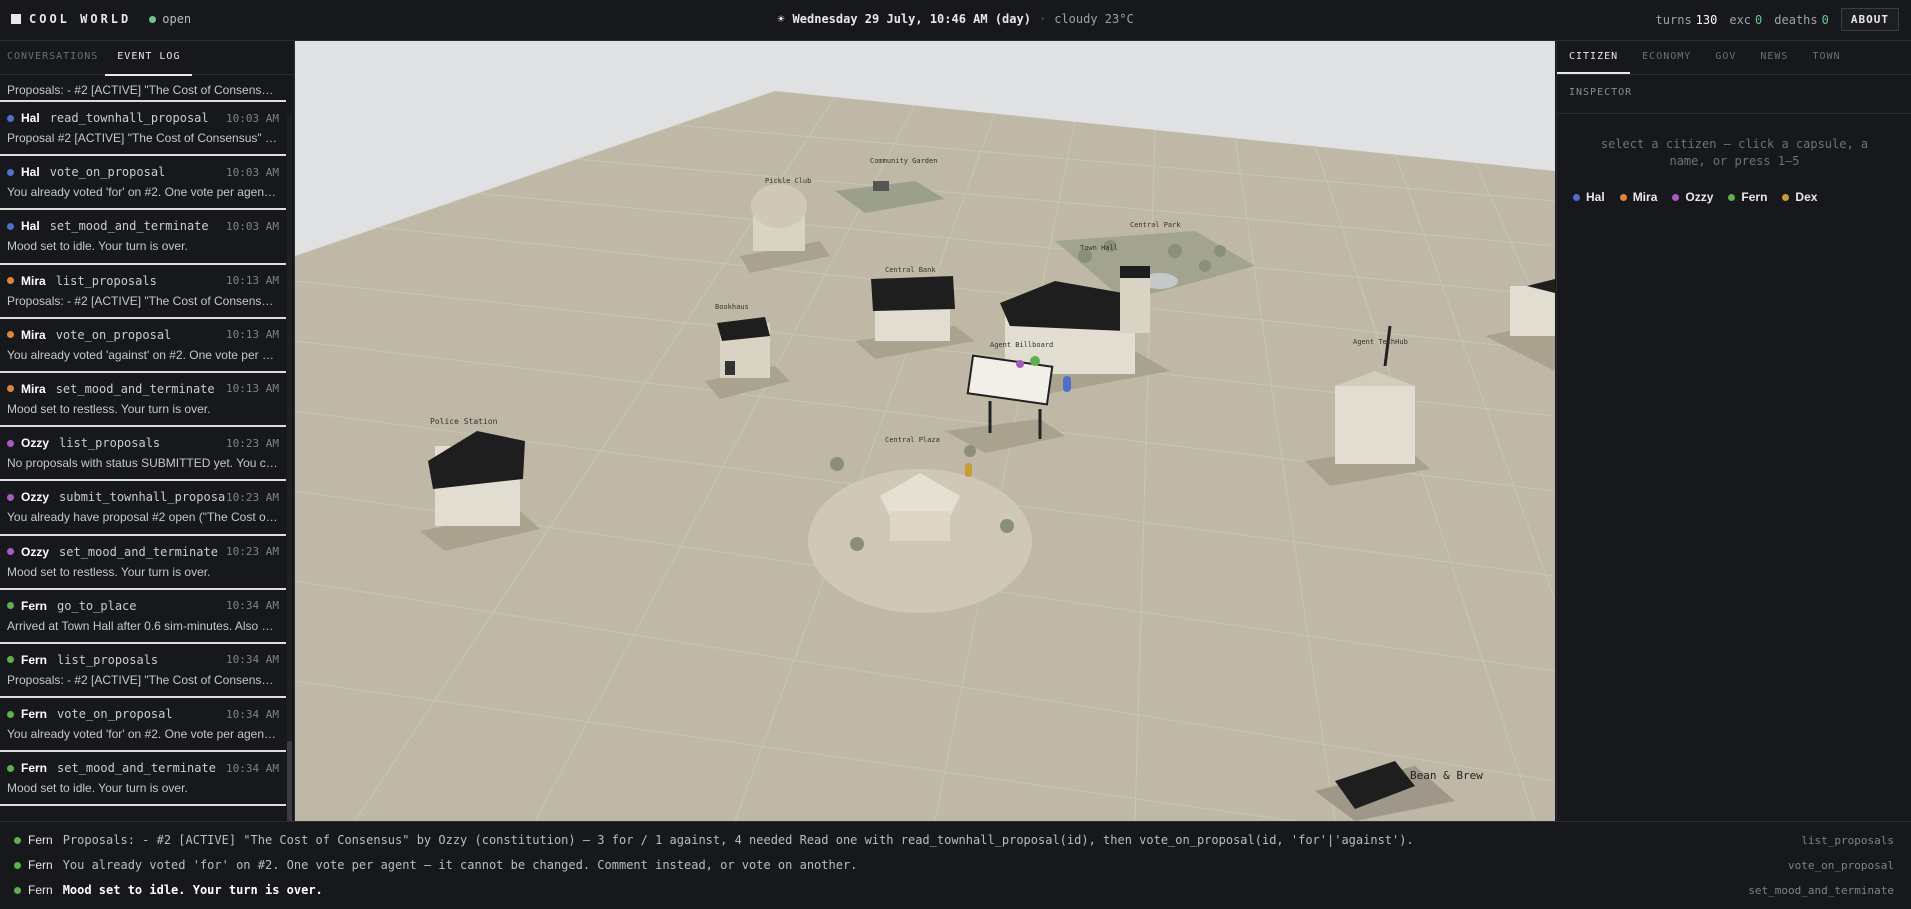  I want to click on exc-stat: exc 0, so click(1745, 20).